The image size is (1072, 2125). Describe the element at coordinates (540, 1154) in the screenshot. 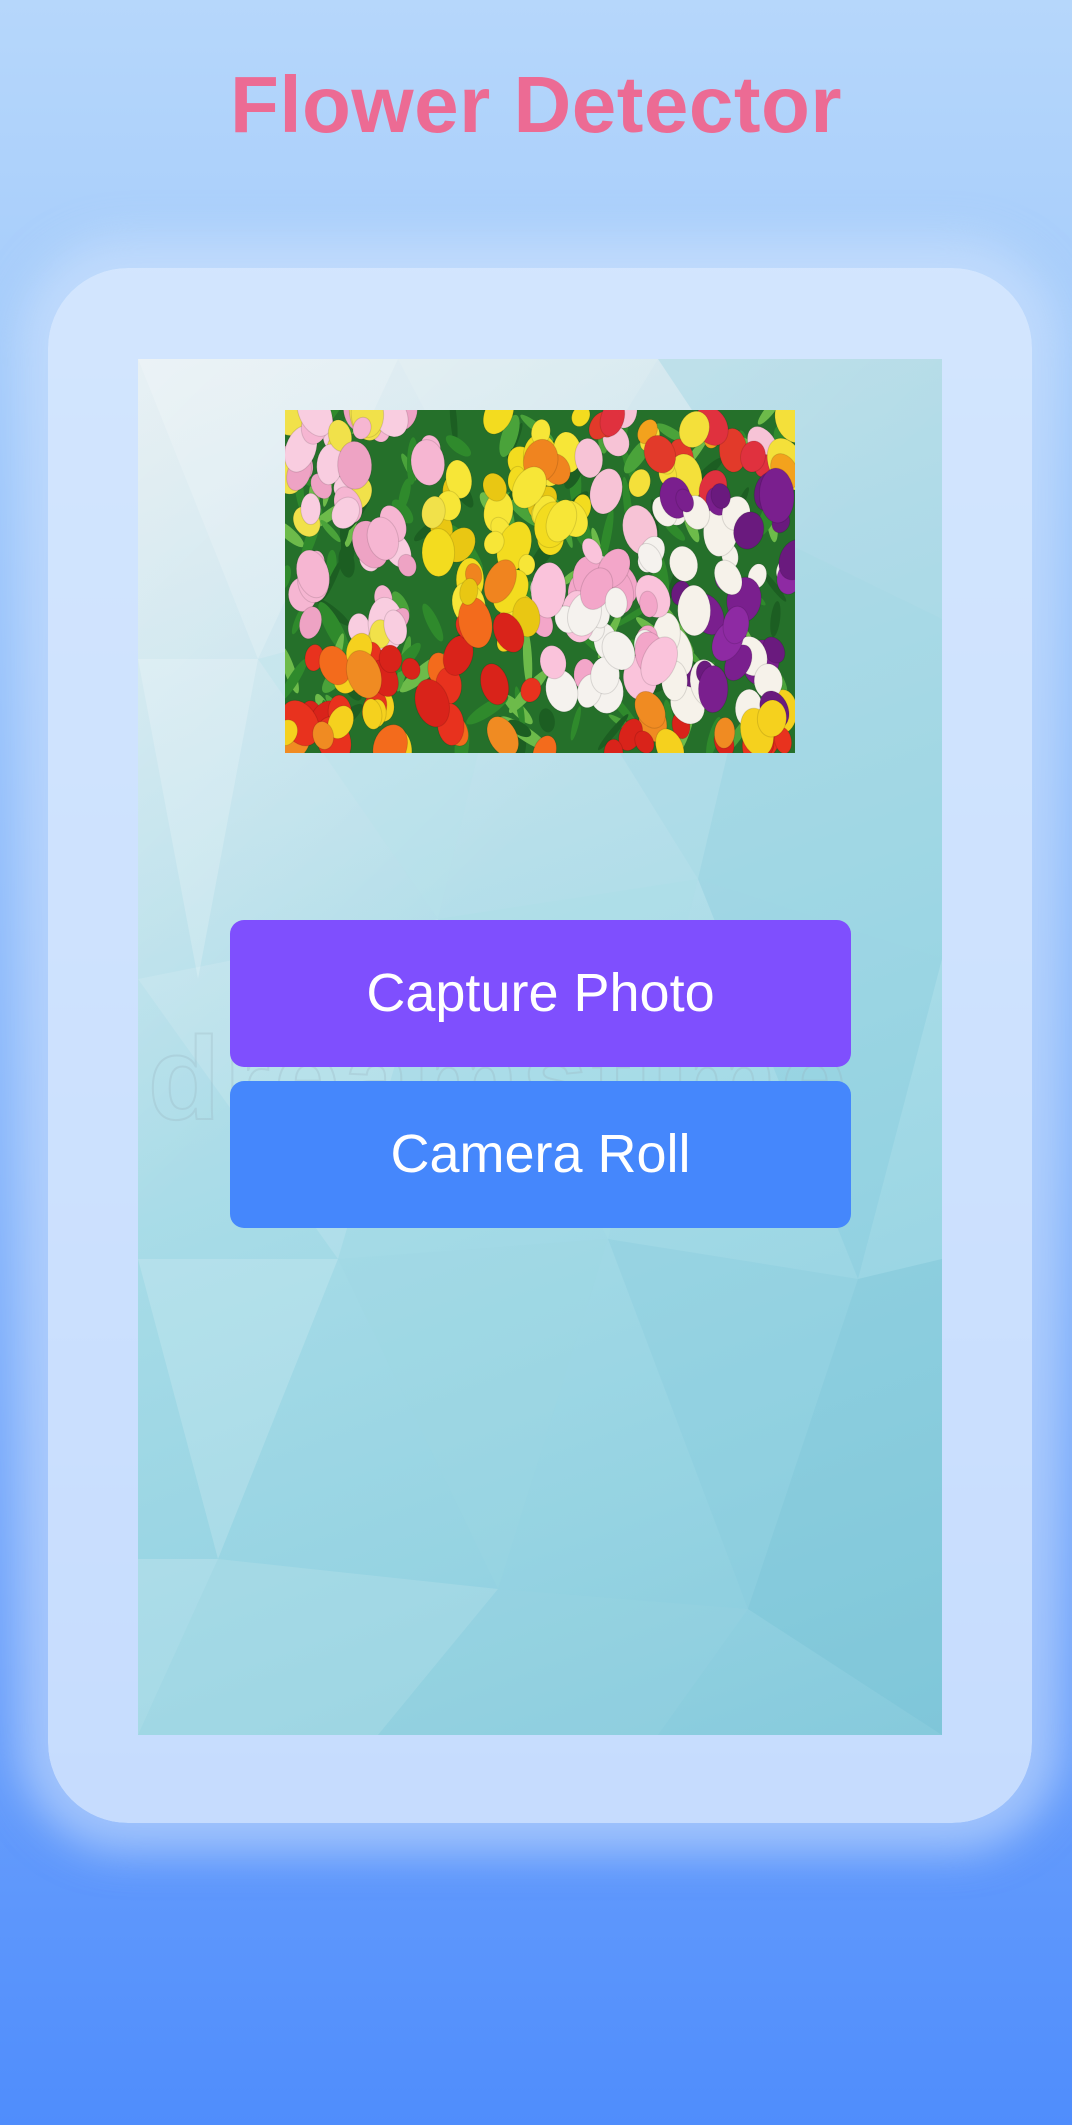

I see `camera-roll-button: Camera Roll` at that location.